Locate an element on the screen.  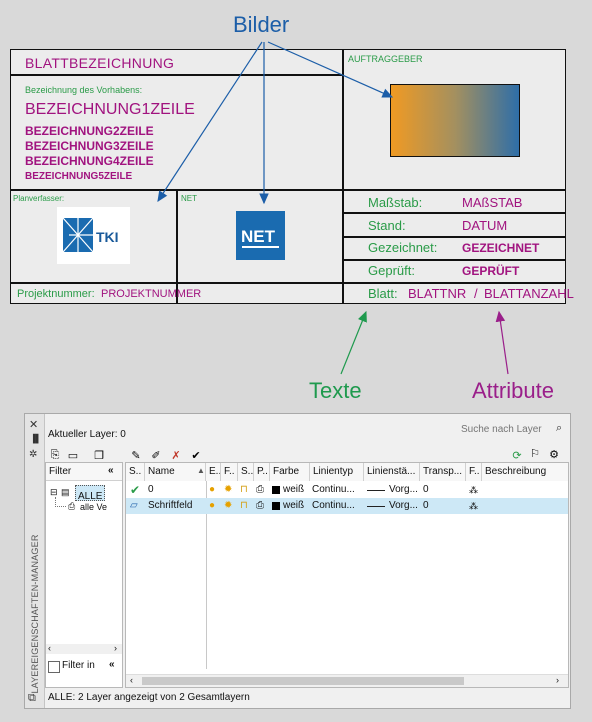
arrow-texte is located at coordinates (353, 342).